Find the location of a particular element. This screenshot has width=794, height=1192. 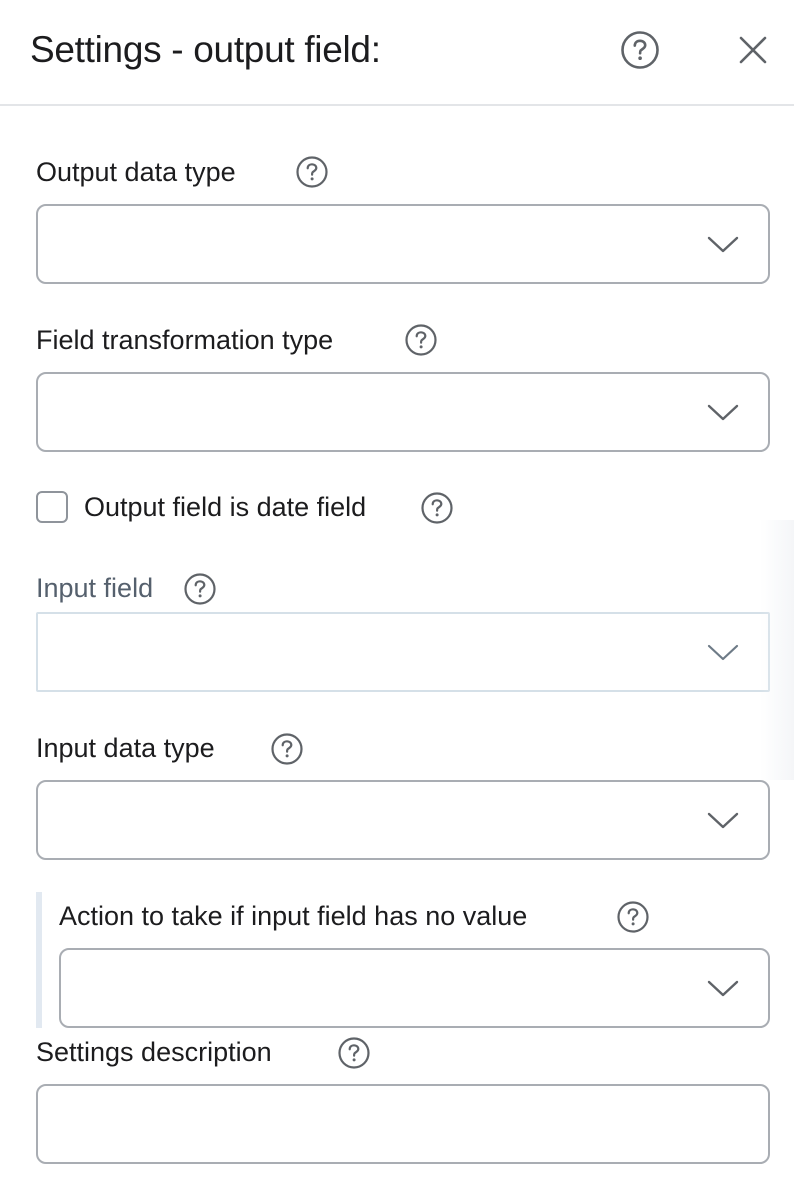

output-data-type-select is located at coordinates (403, 244).